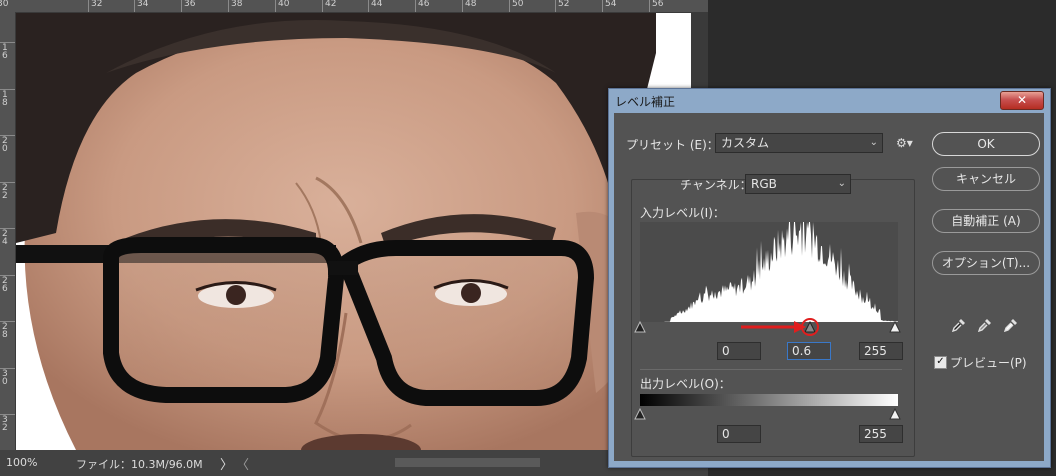  What do you see at coordinates (354, 6) in the screenshot?
I see `ruler-top: 30 32 34 36 38 40 42 44 46 48 50 52 54 56` at bounding box center [354, 6].